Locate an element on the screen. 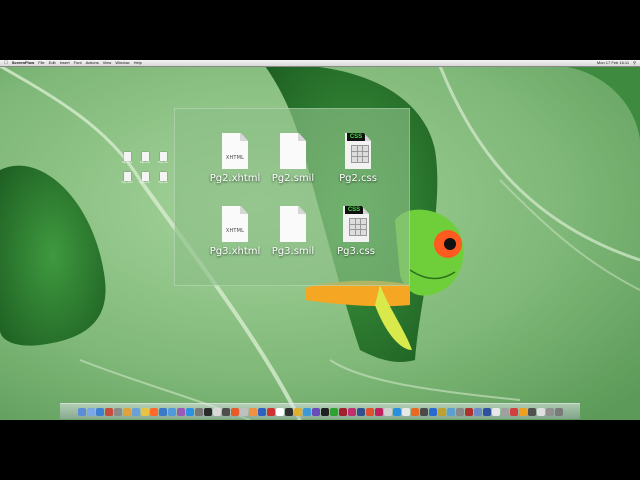 The image size is (640, 480). menu-window: Window is located at coordinates (122, 63).